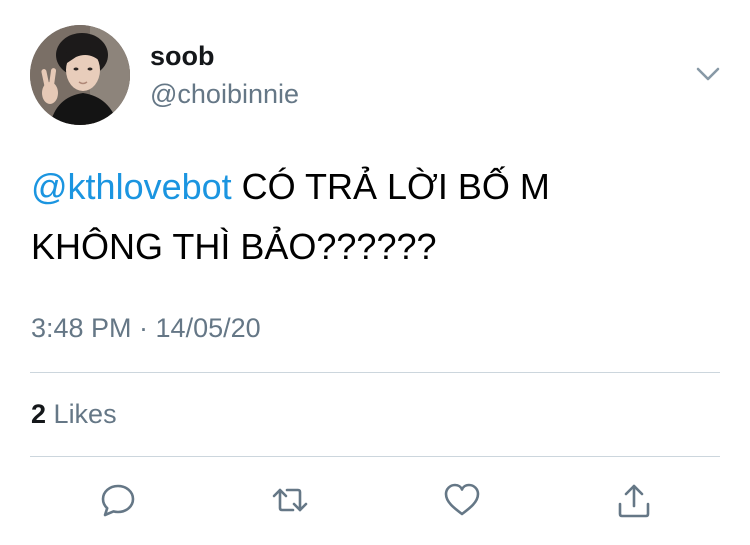 The height and width of the screenshot is (545, 750). What do you see at coordinates (462, 500) in the screenshot?
I see `heart-icon` at bounding box center [462, 500].